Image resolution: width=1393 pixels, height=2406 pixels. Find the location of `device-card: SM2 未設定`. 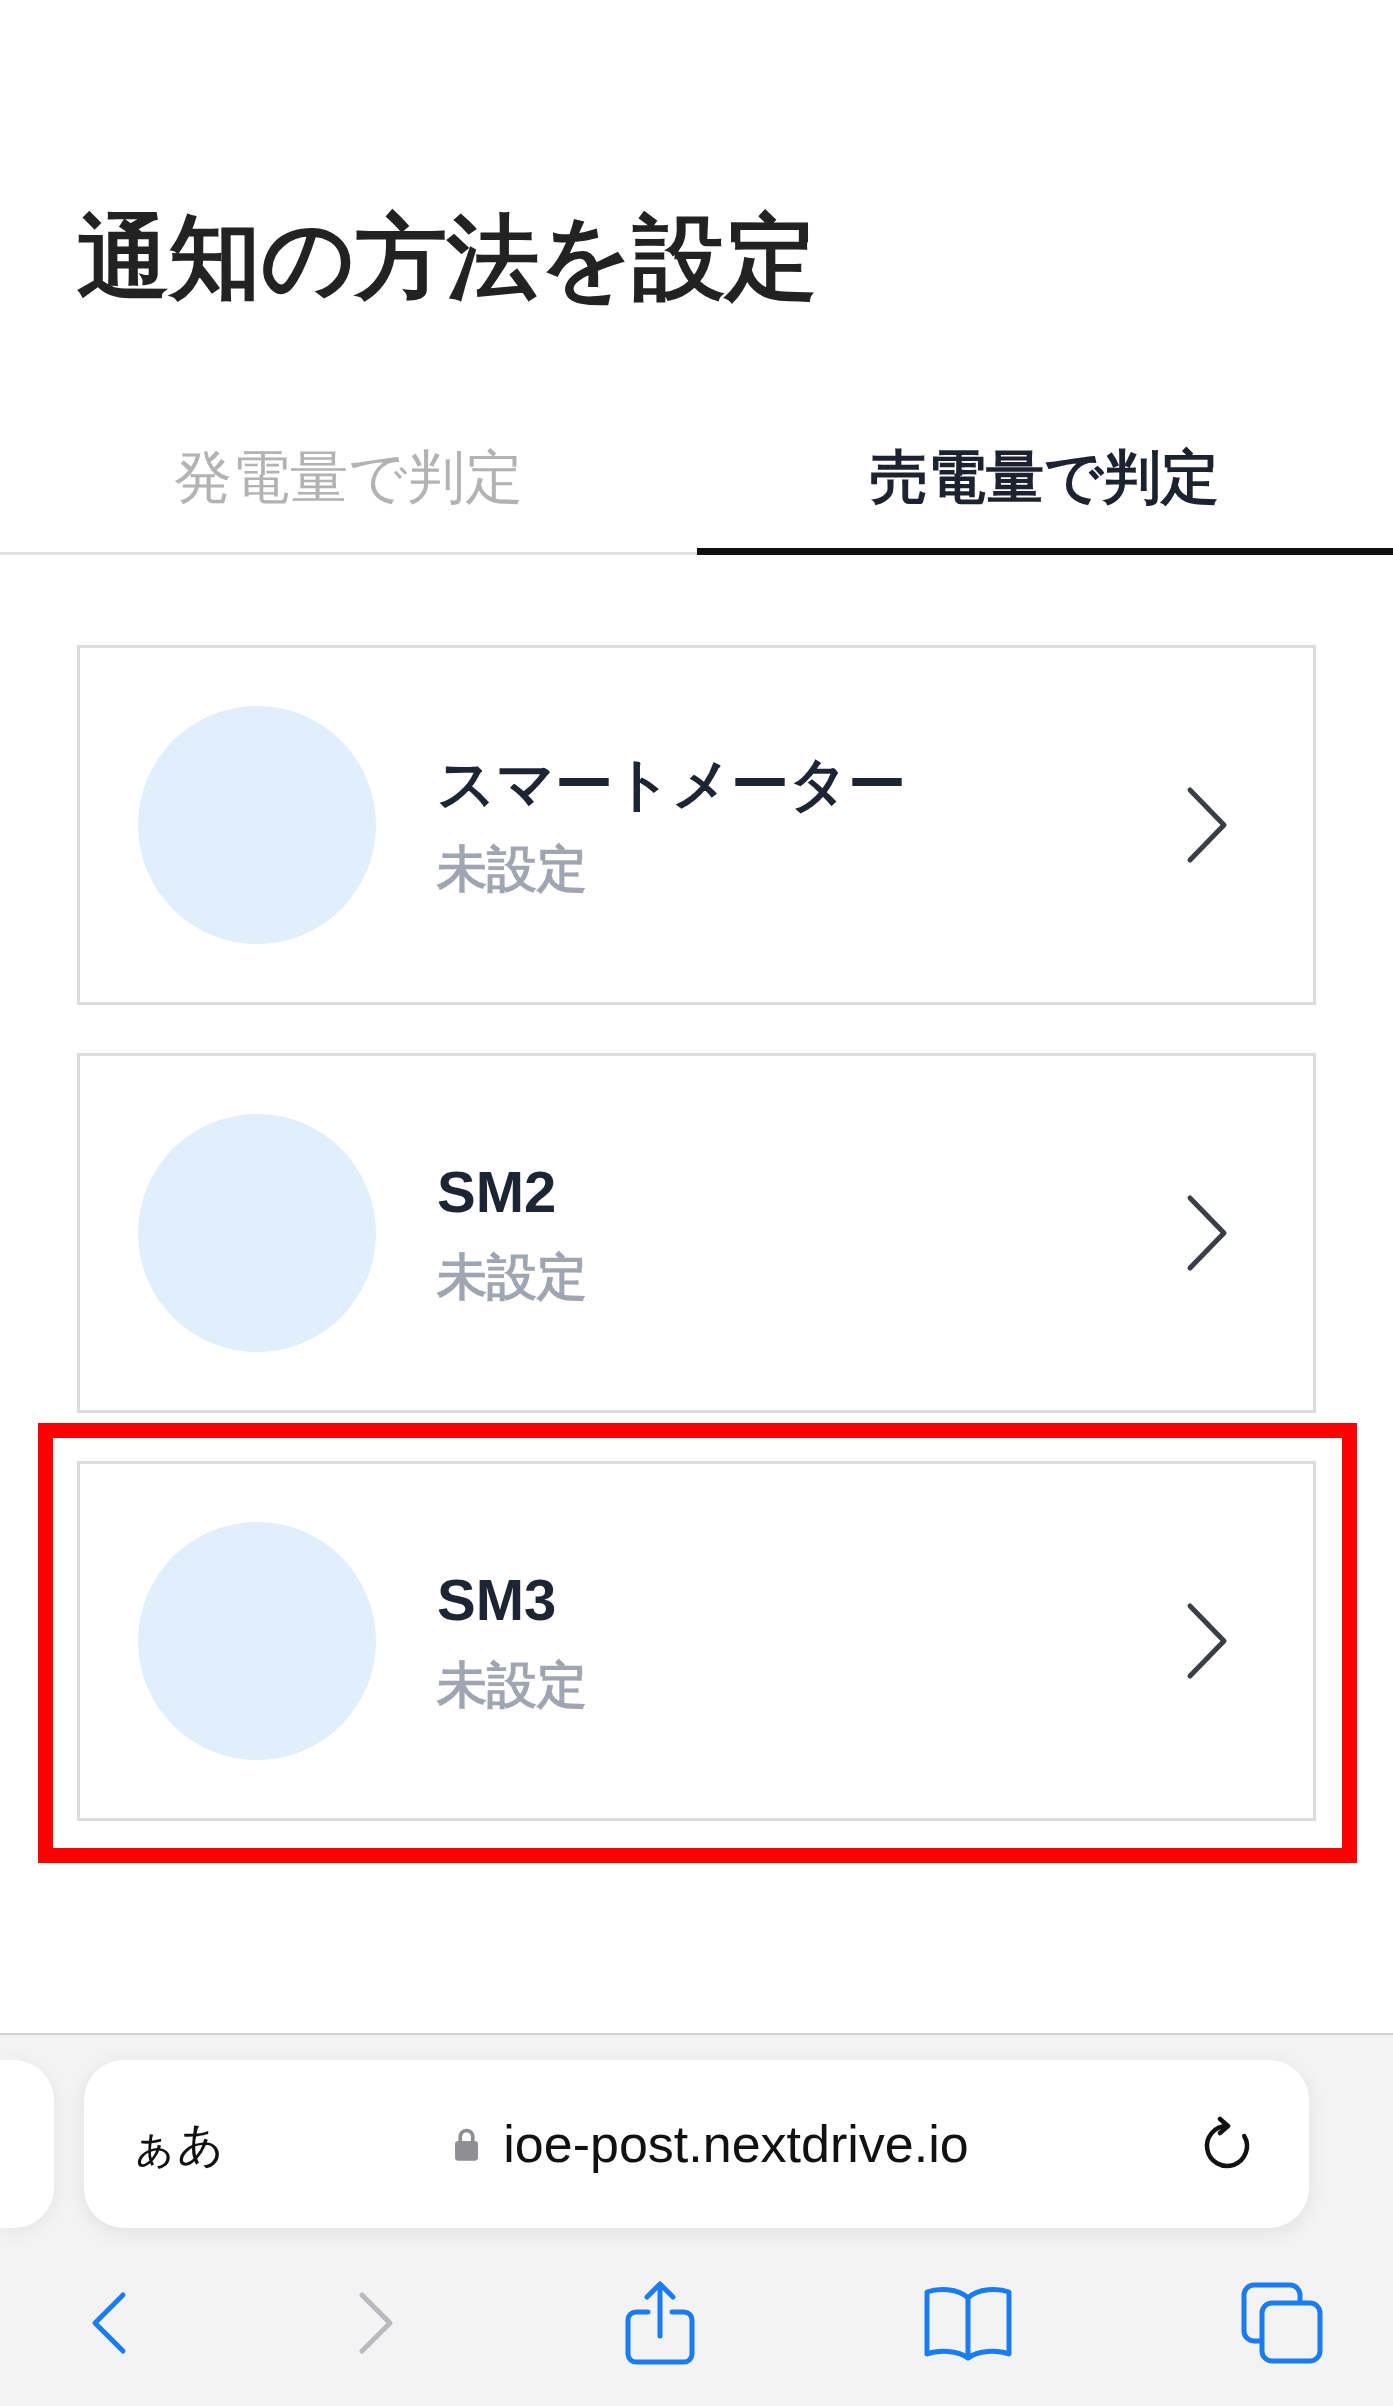

device-card: SM2 未設定 is located at coordinates (696, 1233).